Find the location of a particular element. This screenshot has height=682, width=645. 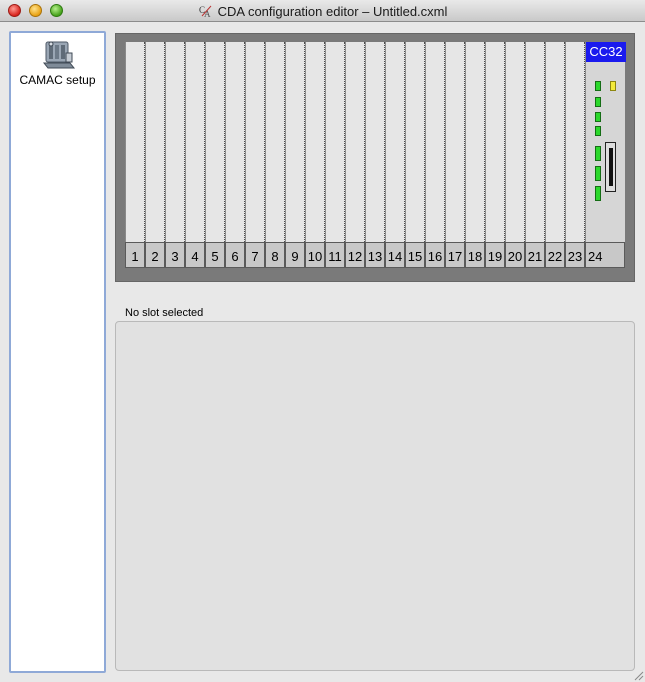

slot-number-21: 21 is located at coordinates (535, 255).